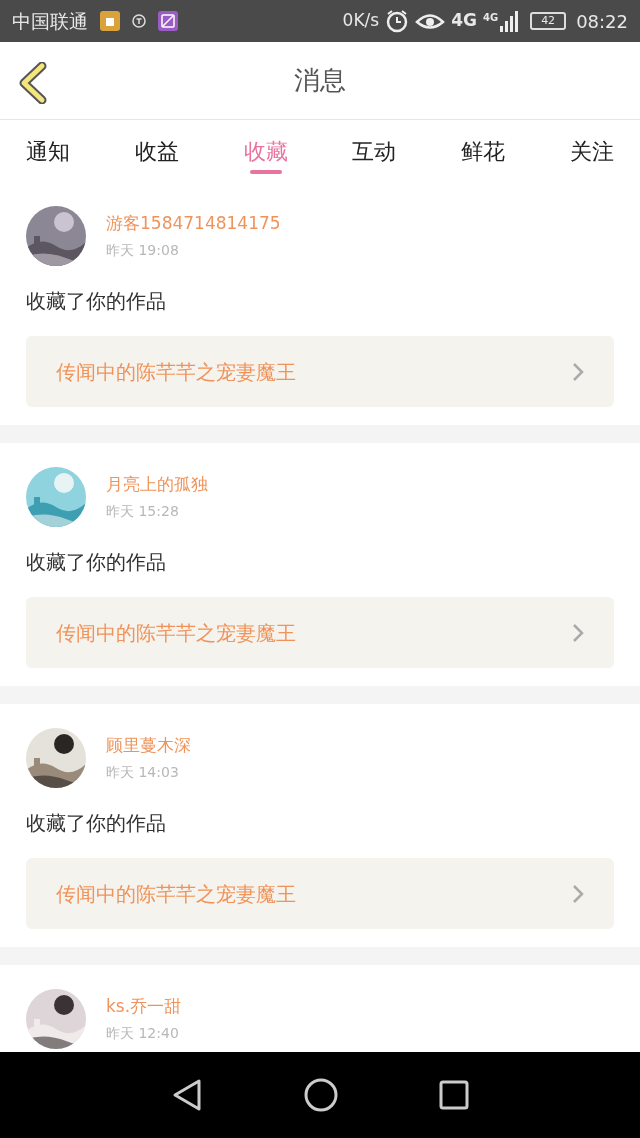 Image resolution: width=640 pixels, height=1138 pixels. What do you see at coordinates (265, 151) in the screenshot?
I see `tab: 收藏` at bounding box center [265, 151].